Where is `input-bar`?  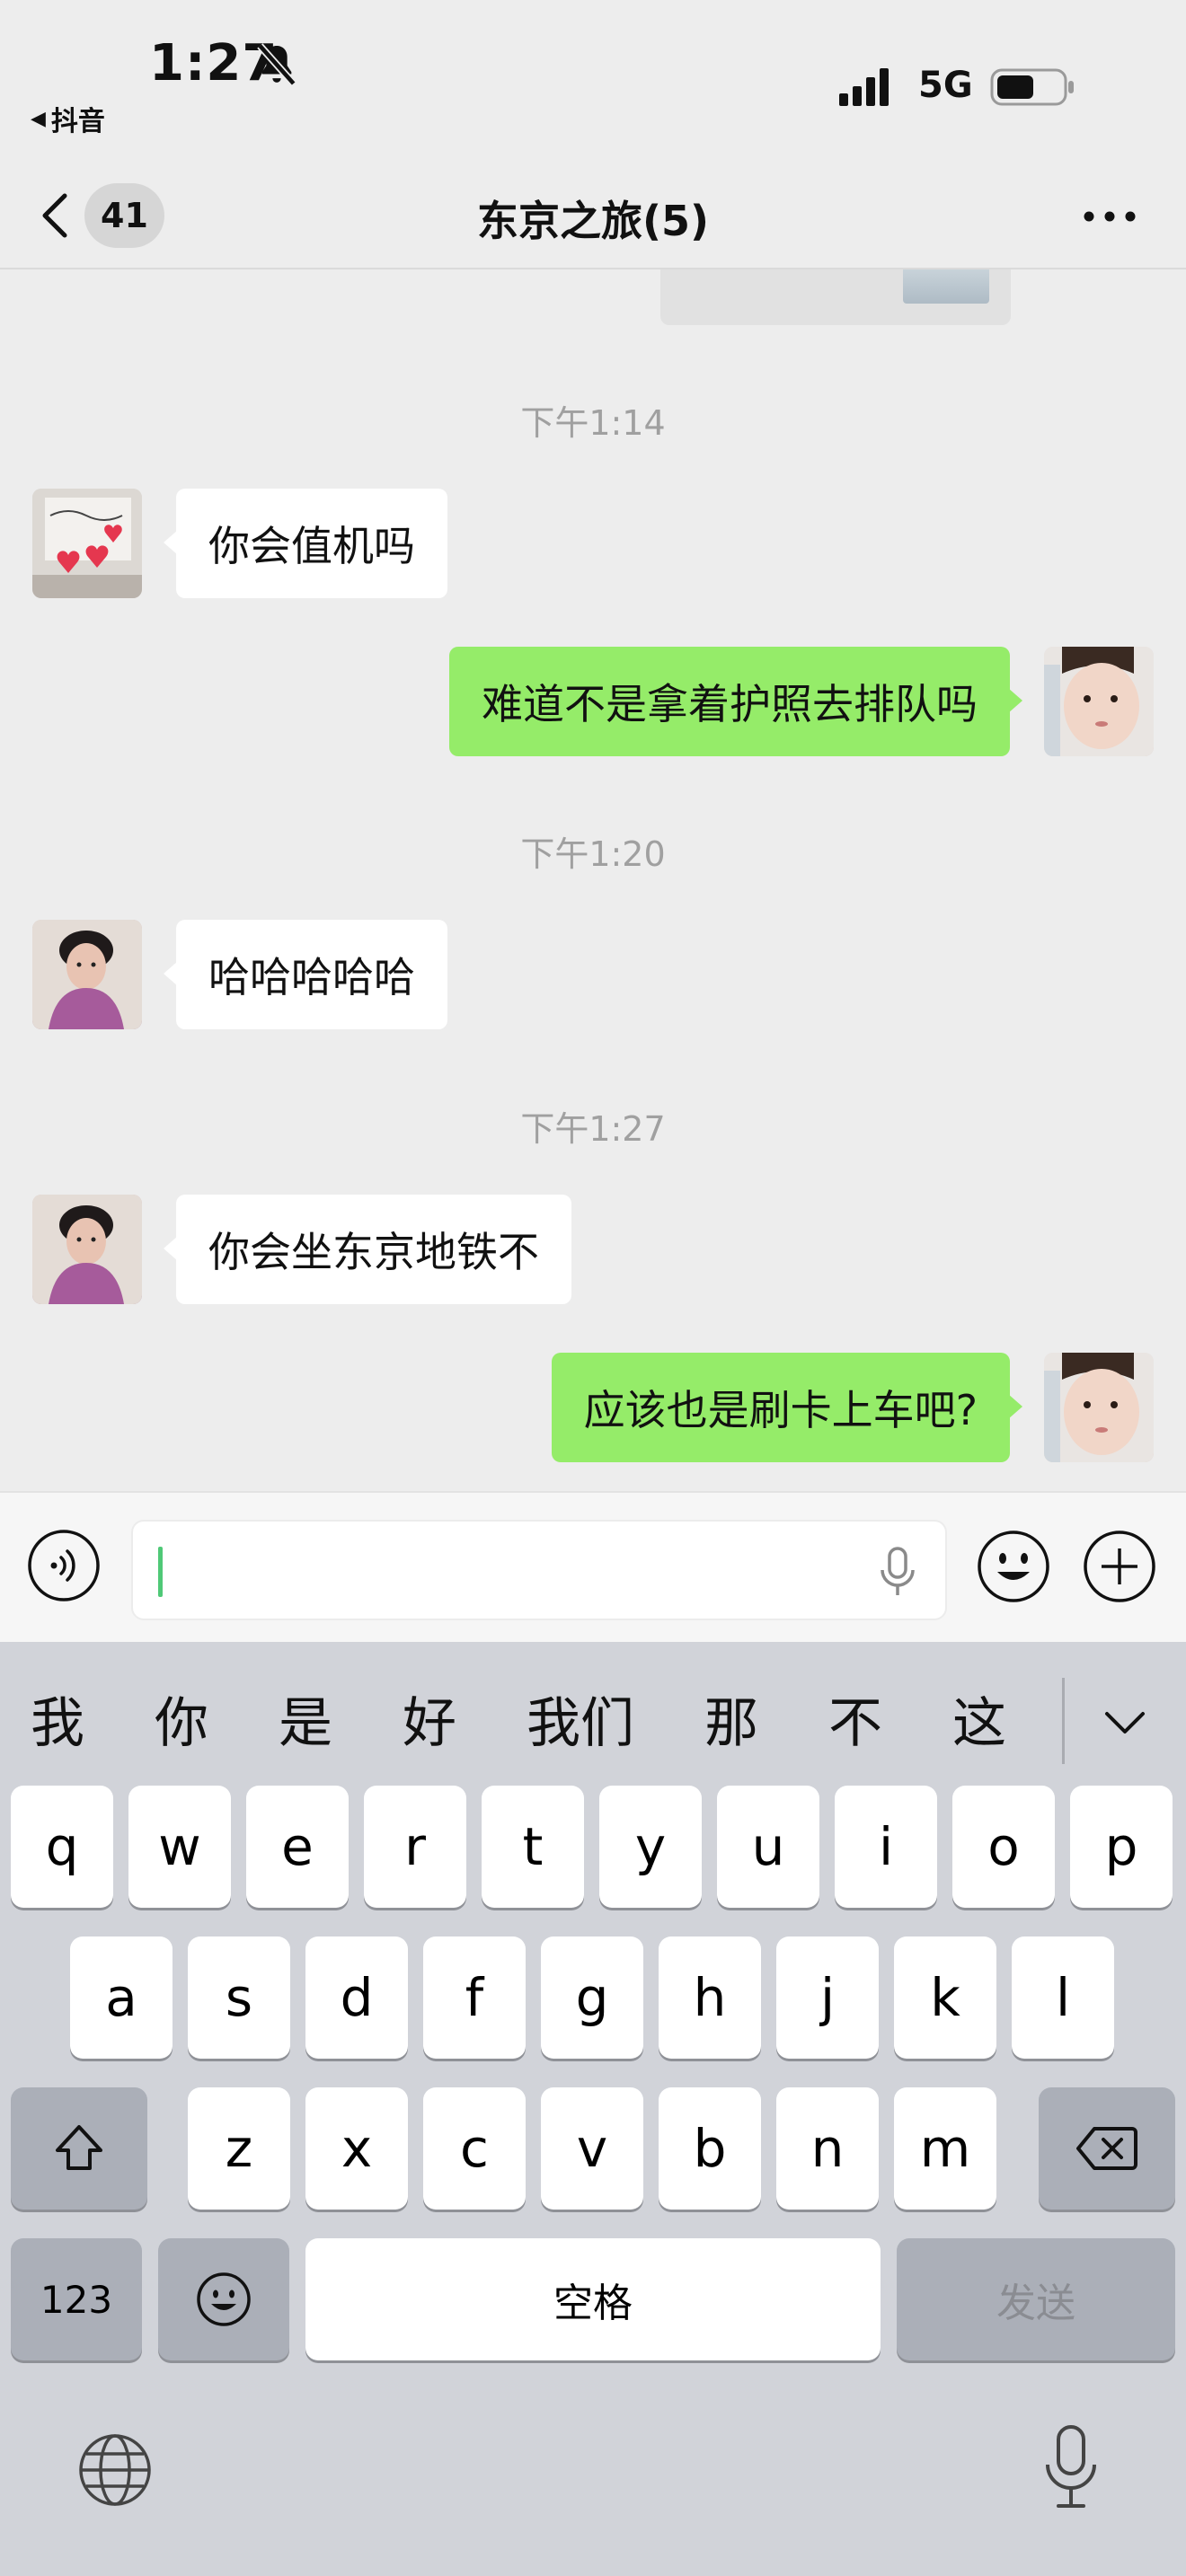
input-bar is located at coordinates (593, 1566).